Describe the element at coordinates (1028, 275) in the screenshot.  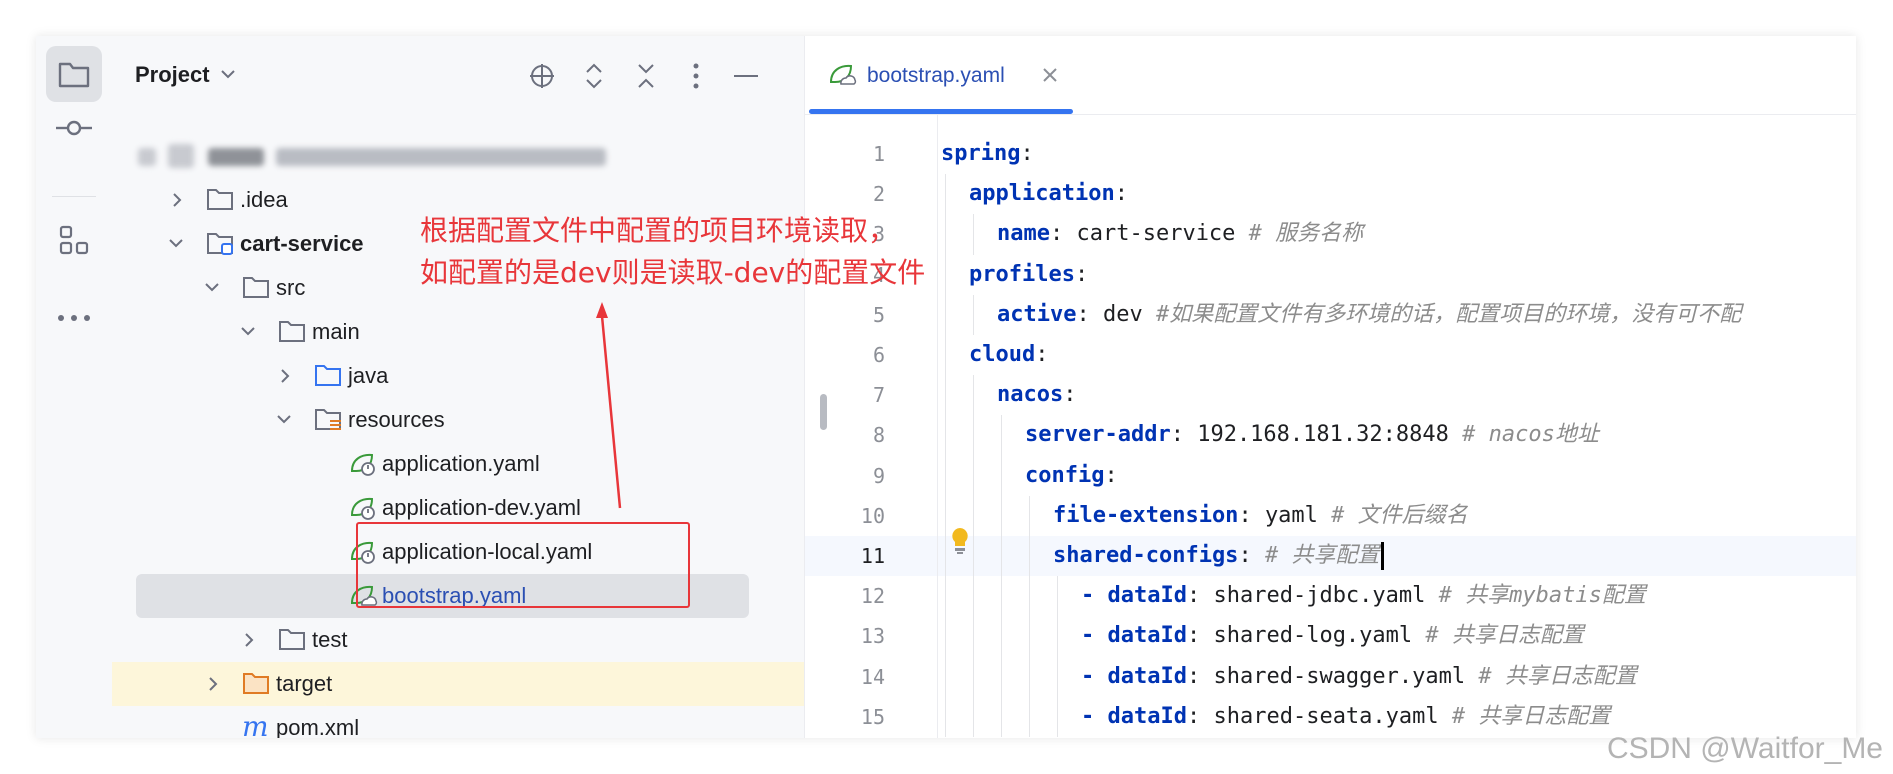
I see `code-line: profiles:` at that location.